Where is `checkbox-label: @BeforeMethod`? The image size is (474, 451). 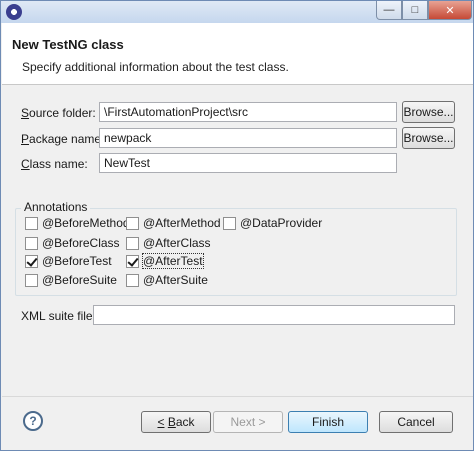 checkbox-label: @BeforeMethod is located at coordinates (86, 223).